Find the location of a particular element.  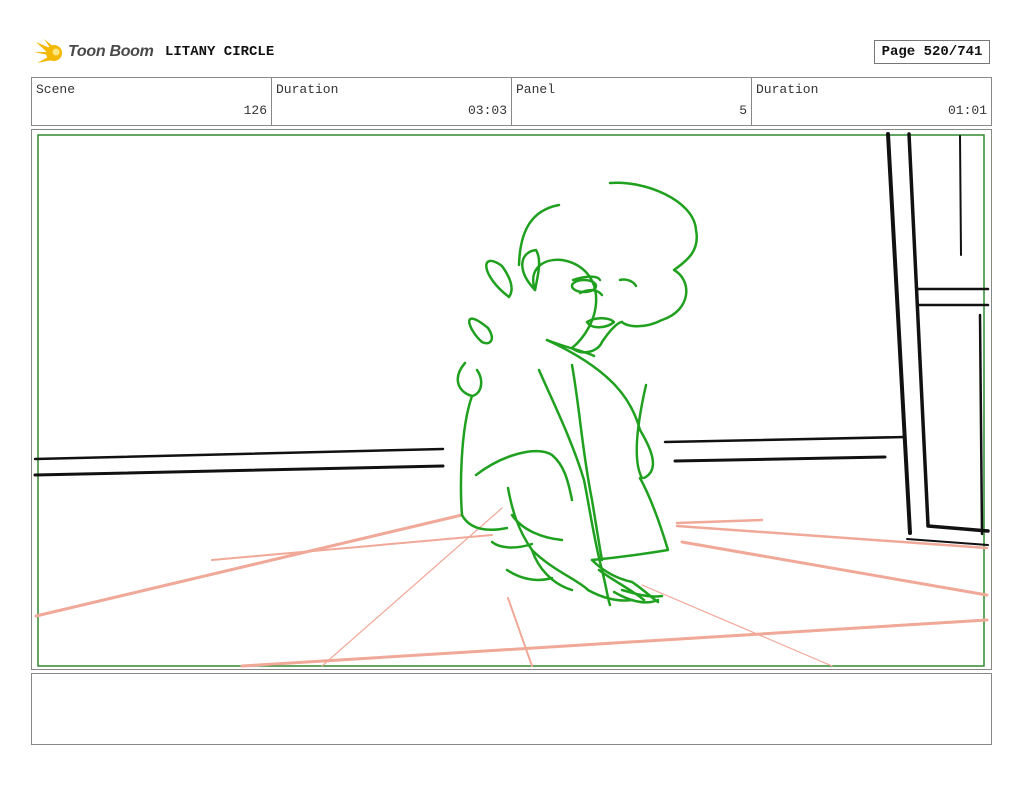

scene-value: 126 is located at coordinates (255, 110).